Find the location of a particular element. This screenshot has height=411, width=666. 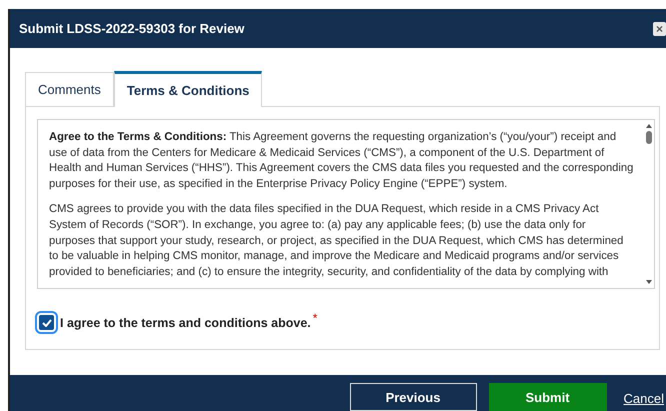

tab: Terms & Conditions is located at coordinates (188, 89).